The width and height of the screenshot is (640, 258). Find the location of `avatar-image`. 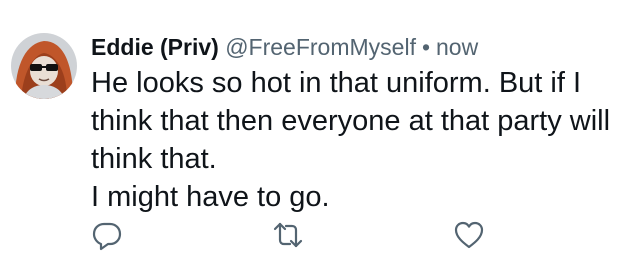

avatar-image is located at coordinates (44, 66).